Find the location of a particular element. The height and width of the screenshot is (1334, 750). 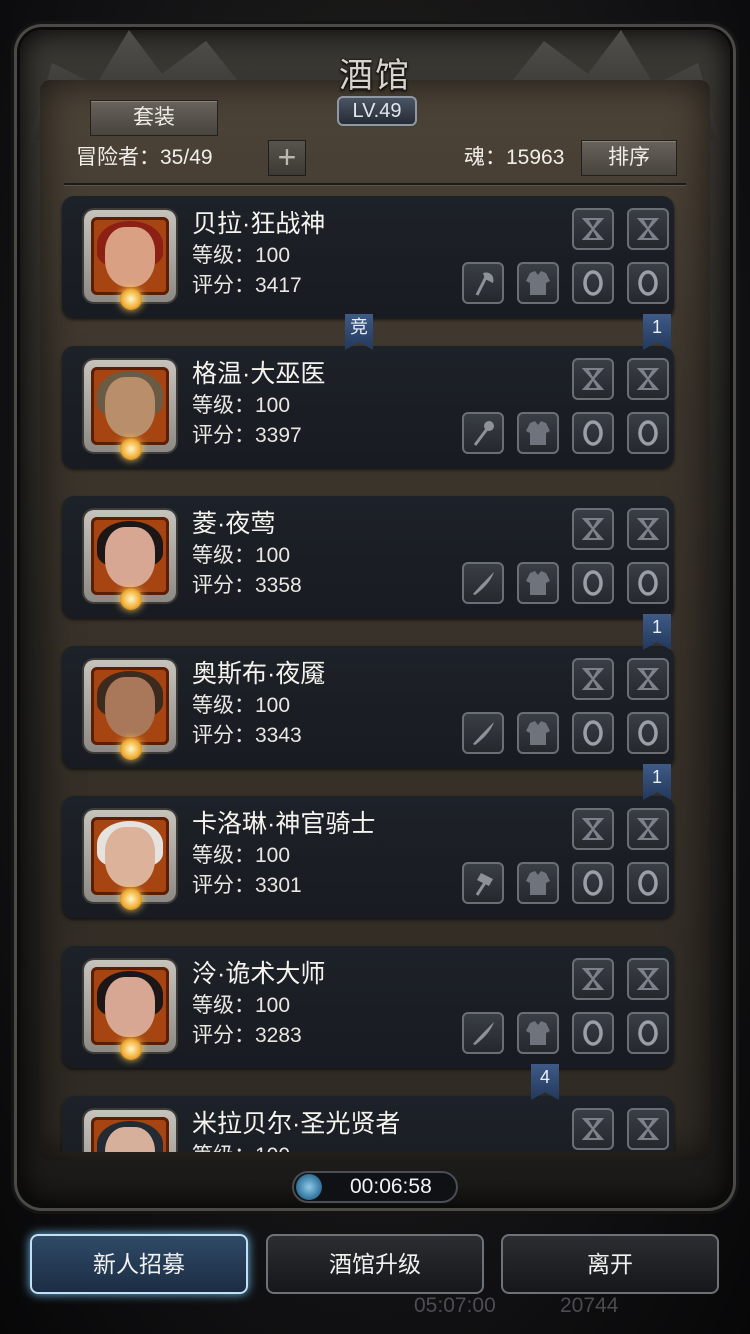

hero-card: 菱·夜莺 等级：100 评分：3358 is located at coordinates (368, 557).